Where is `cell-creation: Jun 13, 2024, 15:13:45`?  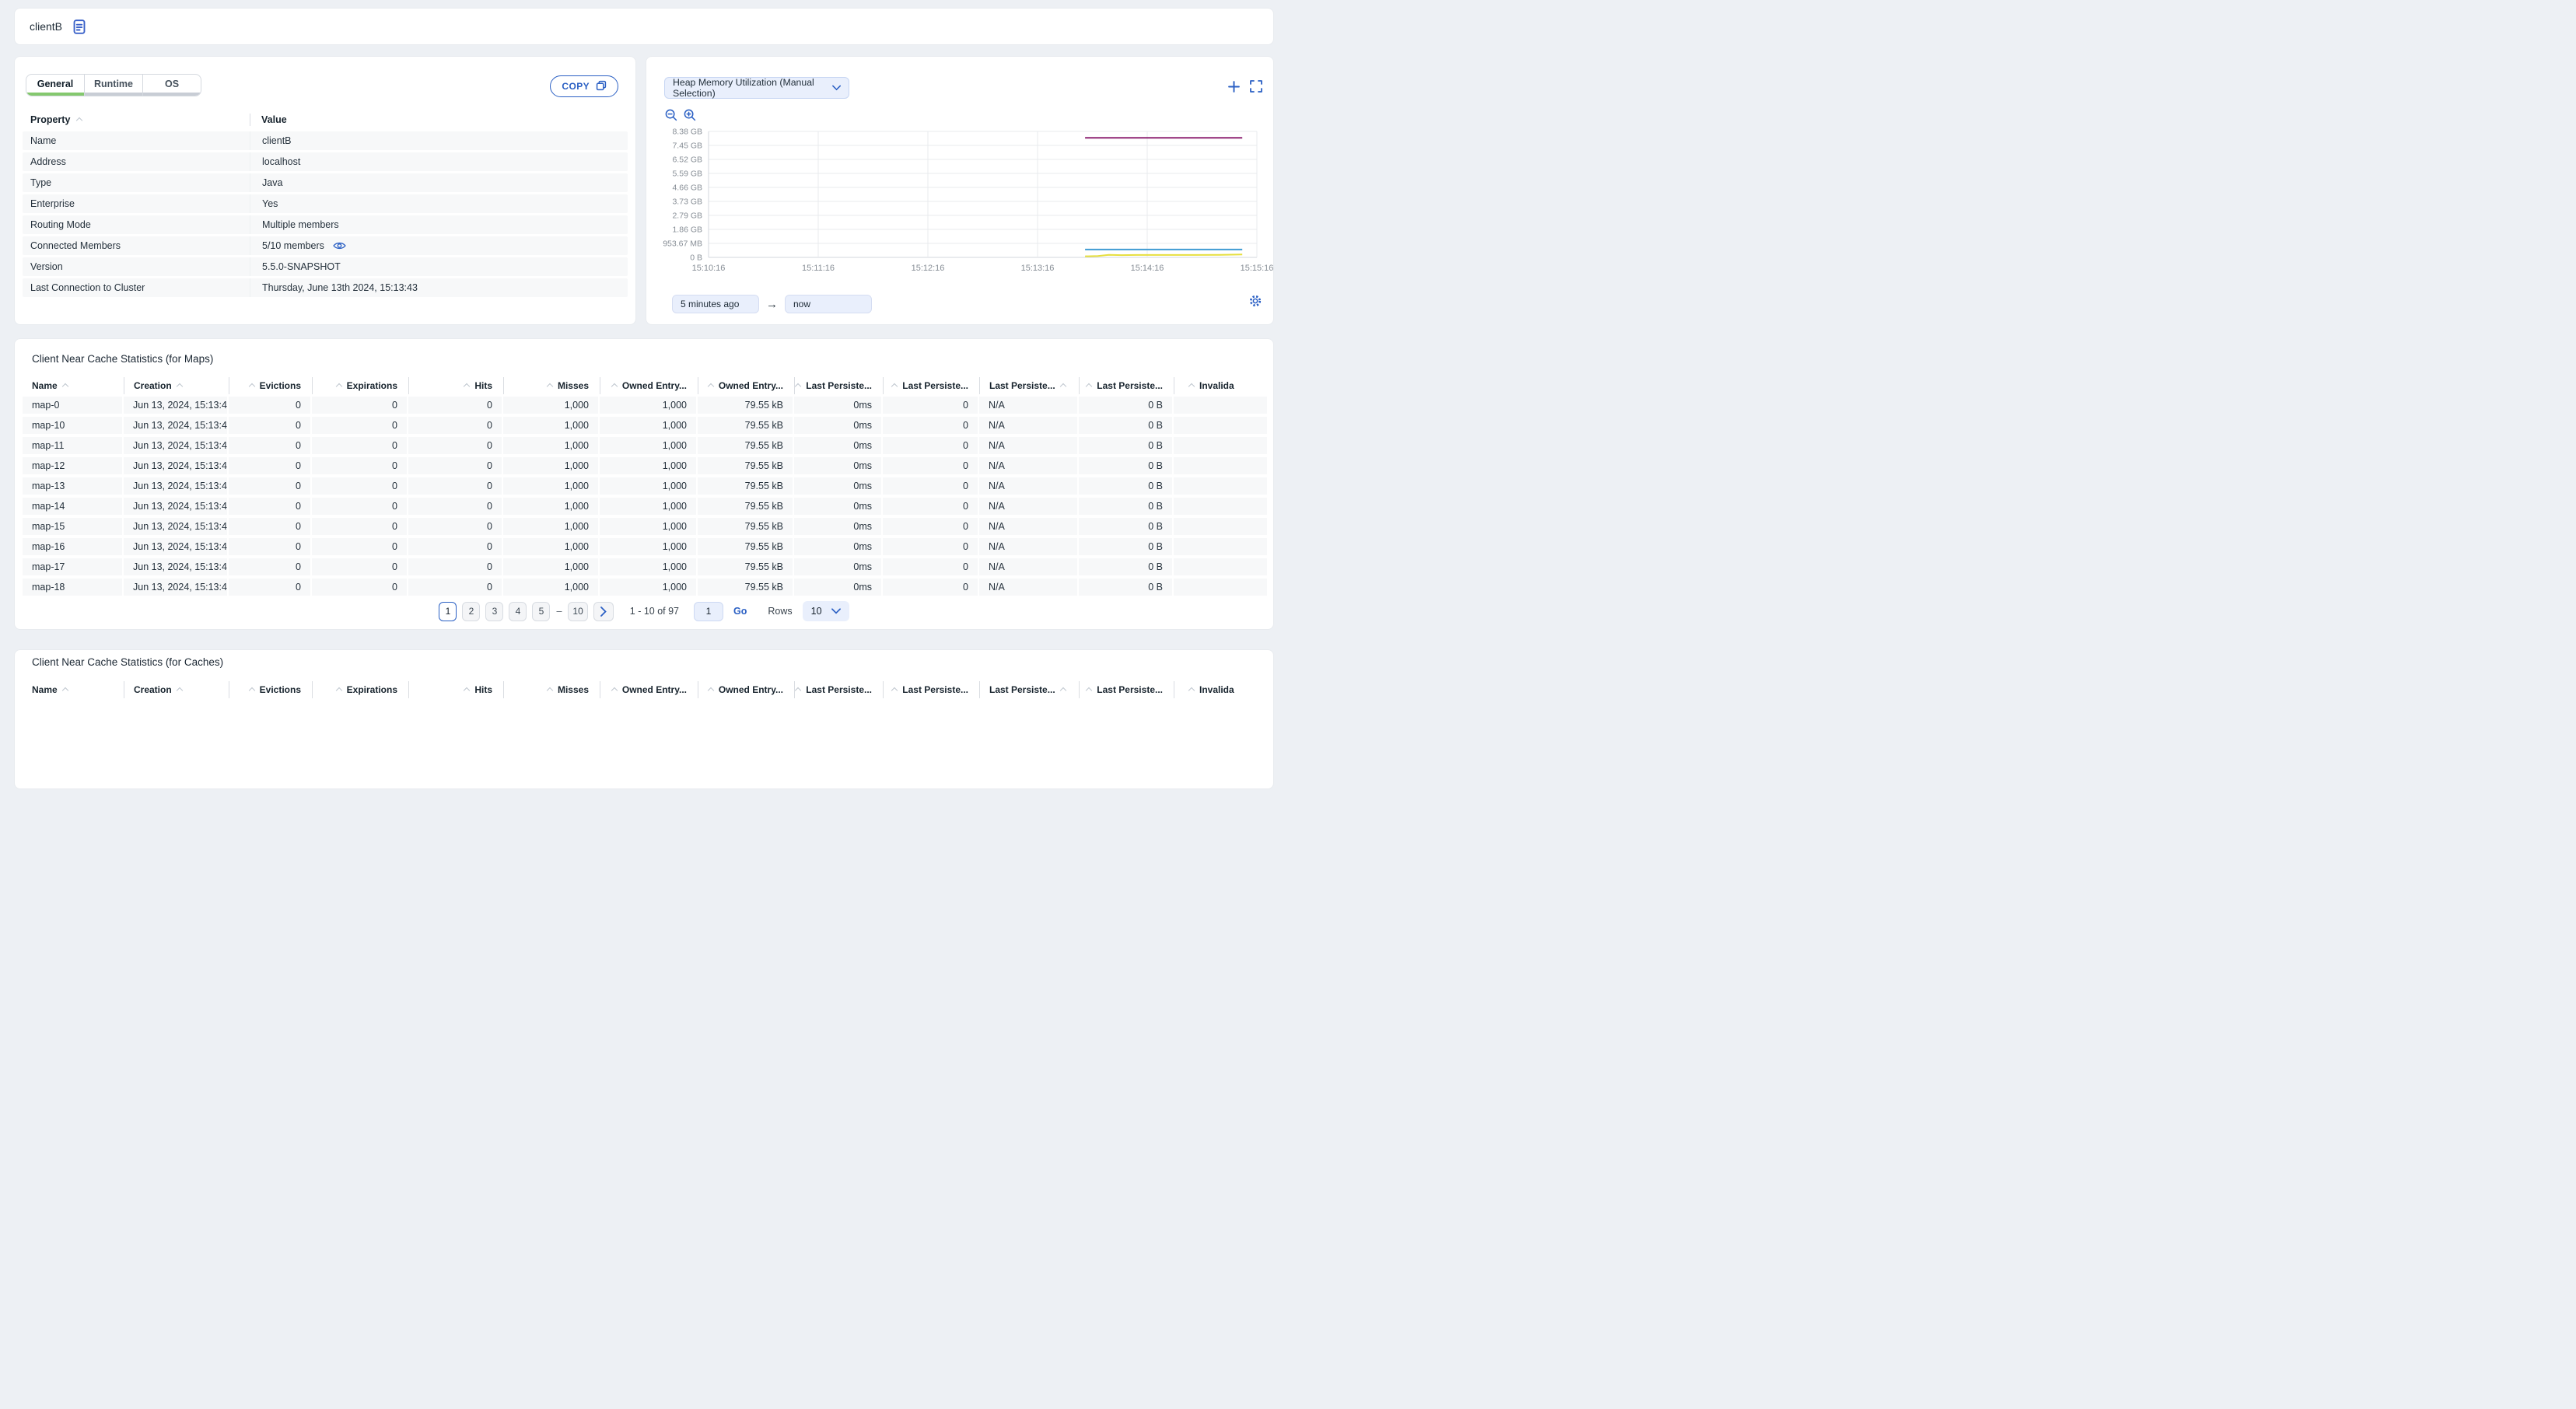
cell-creation: Jun 13, 2024, 15:13:45 is located at coordinates (176, 546).